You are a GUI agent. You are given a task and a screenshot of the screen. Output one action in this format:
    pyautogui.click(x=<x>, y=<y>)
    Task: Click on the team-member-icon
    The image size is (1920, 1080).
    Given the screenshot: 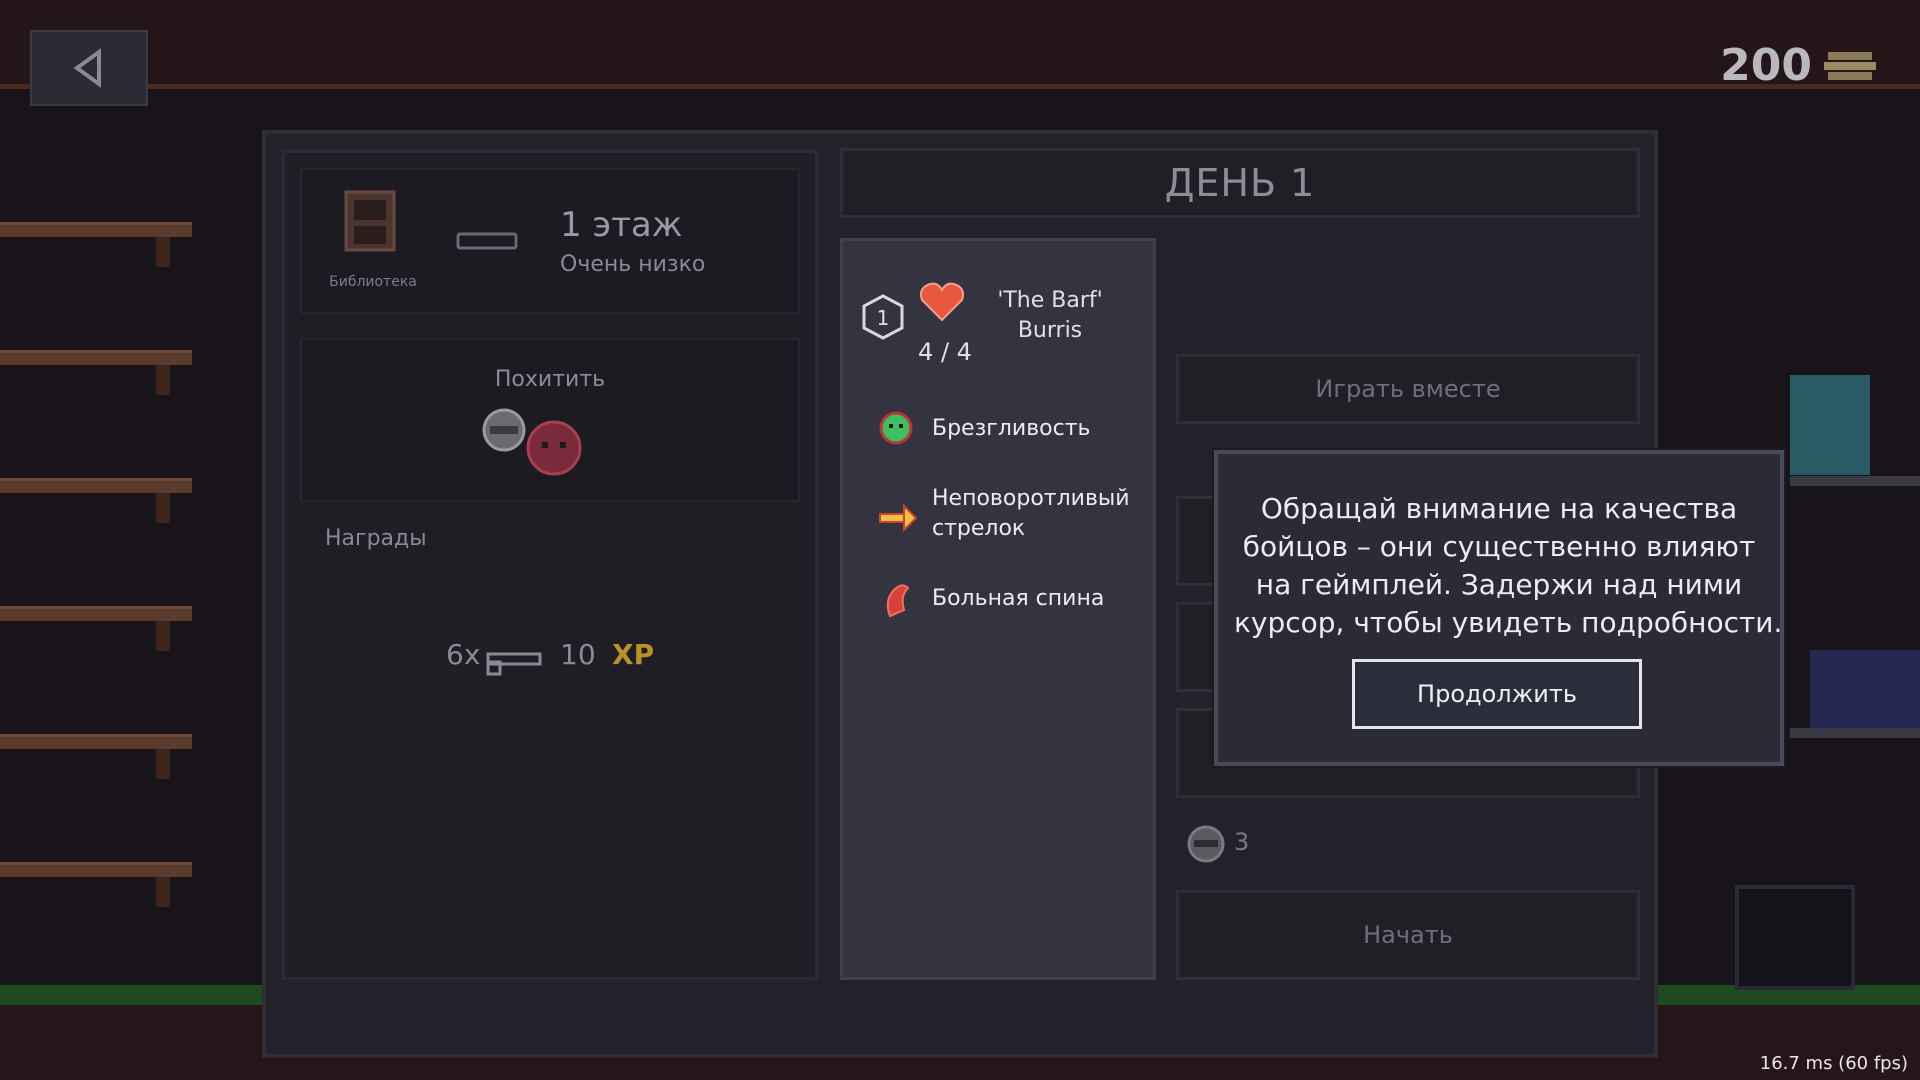 What is the action you would take?
    pyautogui.click(x=1206, y=844)
    